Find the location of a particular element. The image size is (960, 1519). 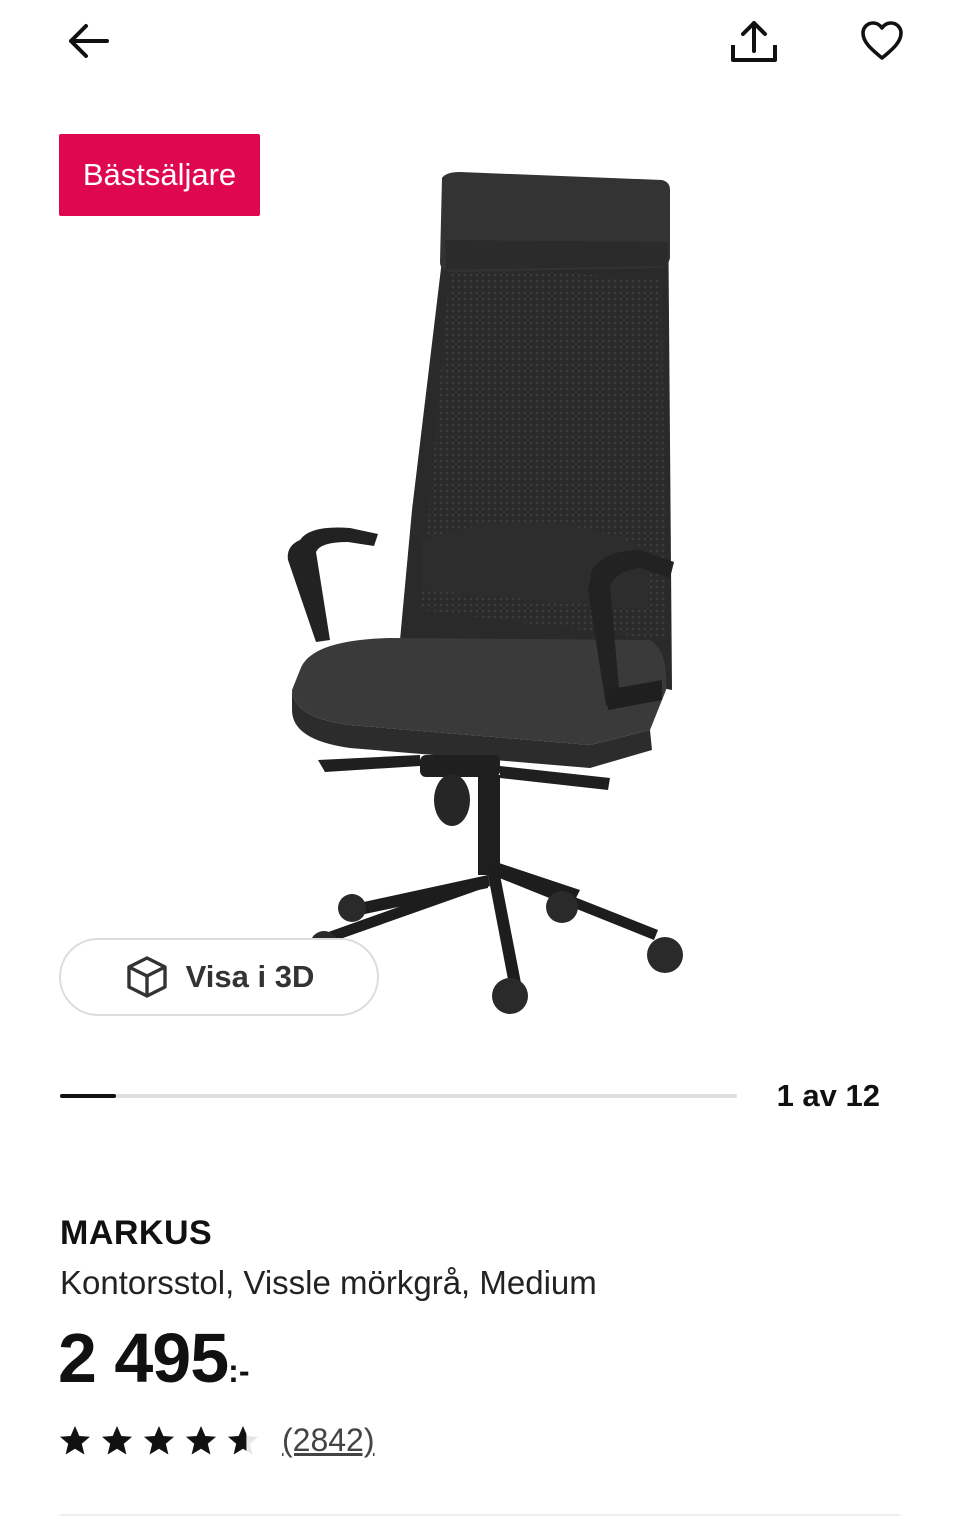

product-price: 2 495 :- is located at coordinates (153, 1358).